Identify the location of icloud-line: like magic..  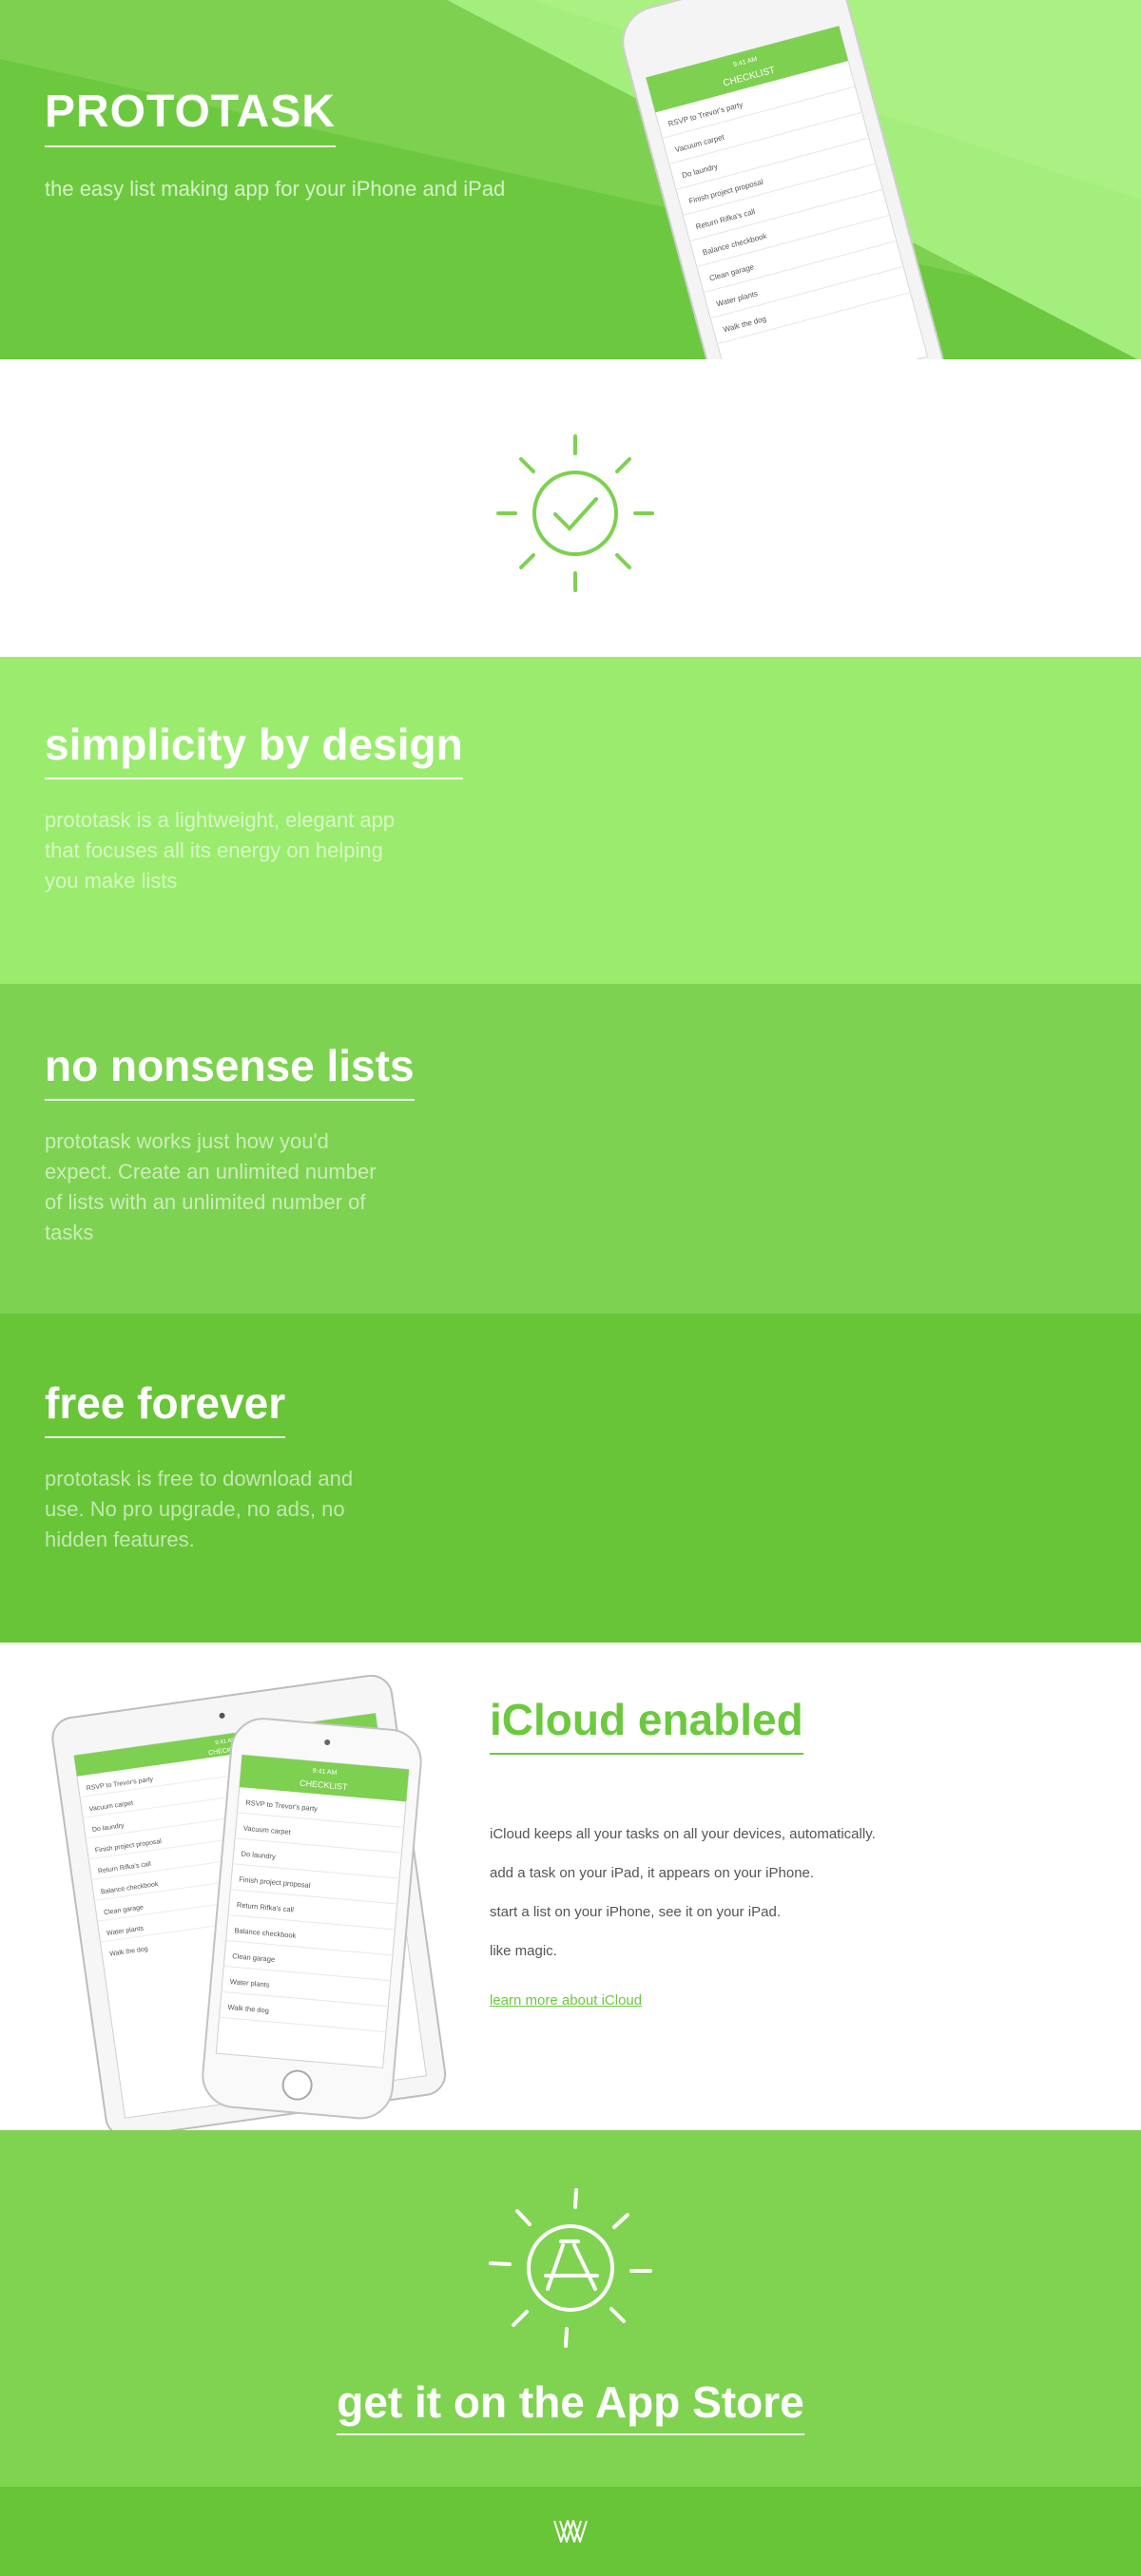
(523, 1951).